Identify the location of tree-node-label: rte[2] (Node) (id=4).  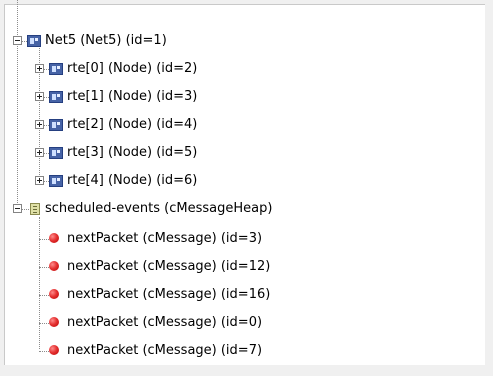
(132, 124).